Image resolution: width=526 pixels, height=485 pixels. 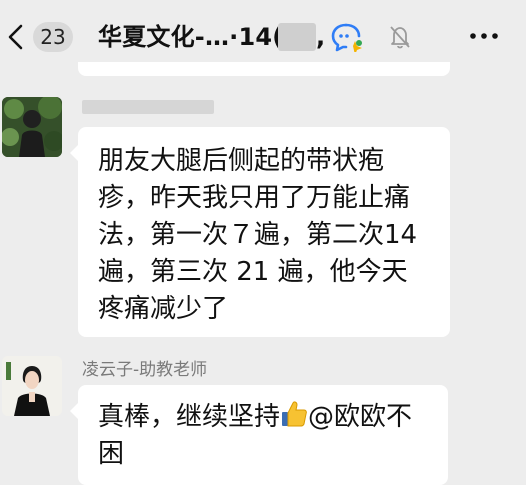 I want to click on redacted-title-segment, so click(x=297, y=37).